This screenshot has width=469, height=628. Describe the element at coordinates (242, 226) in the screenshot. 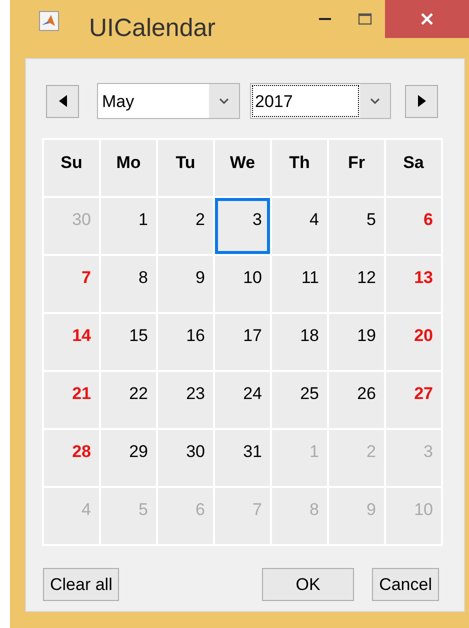

I see `day-cell: 3` at that location.